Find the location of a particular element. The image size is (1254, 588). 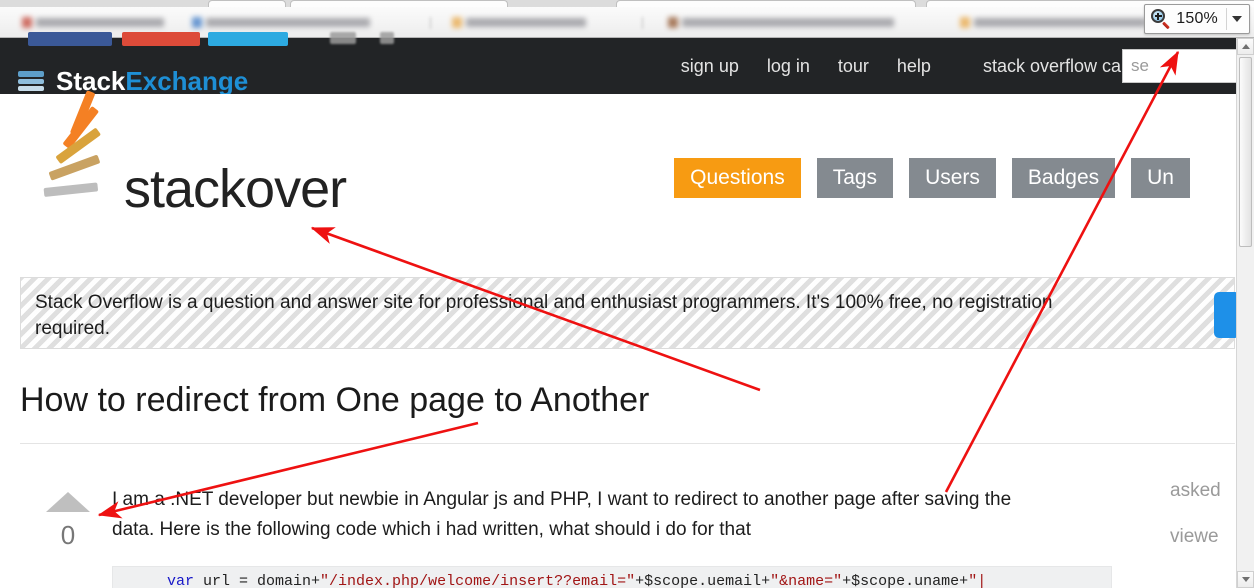

googleplus-share-button is located at coordinates (161, 39).